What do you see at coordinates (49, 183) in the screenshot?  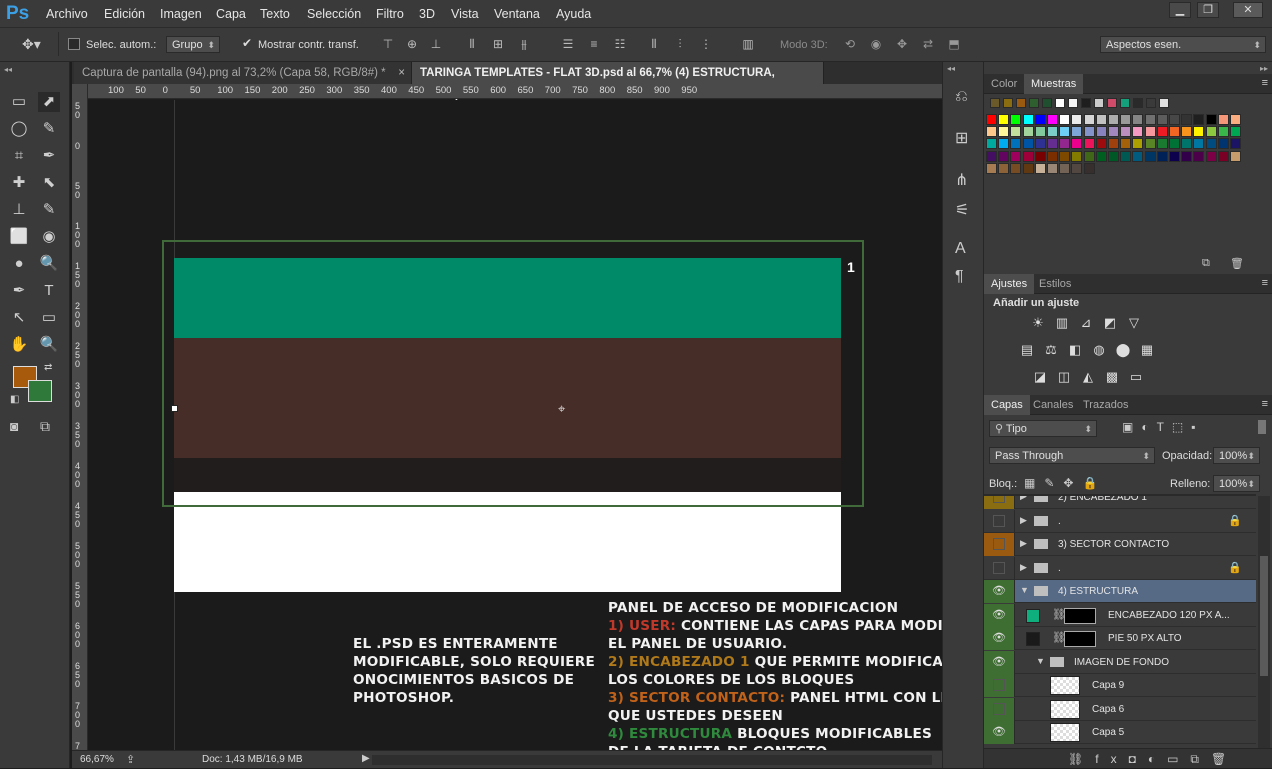 I see `tool-7-icon: ⬉` at bounding box center [49, 183].